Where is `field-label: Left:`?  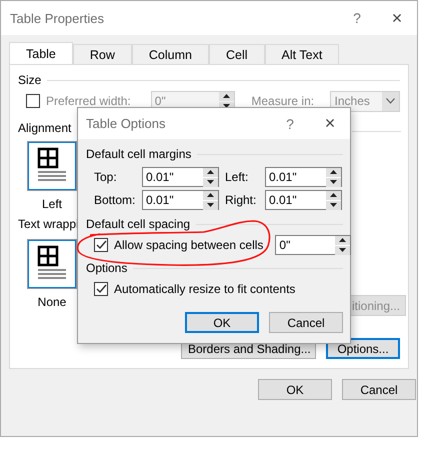 field-label: Left: is located at coordinates (237, 177).